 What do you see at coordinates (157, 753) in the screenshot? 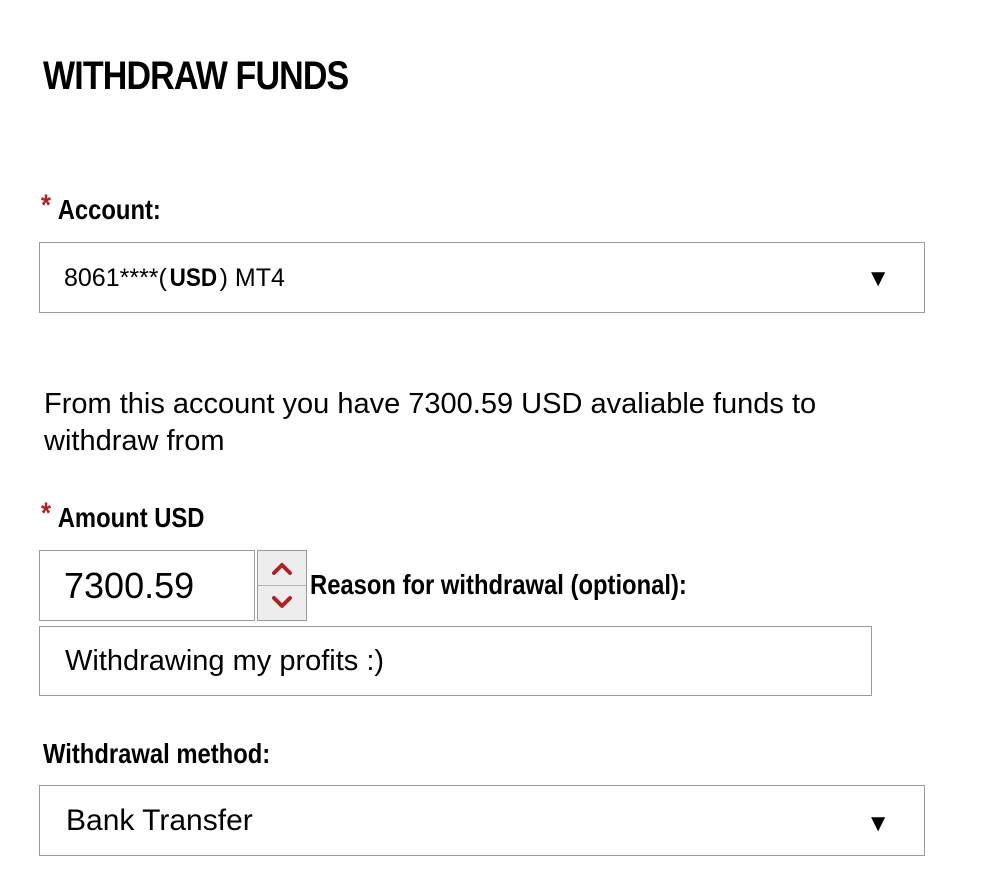
I see `withdrawal-method-label: Withdrawal method:` at bounding box center [157, 753].